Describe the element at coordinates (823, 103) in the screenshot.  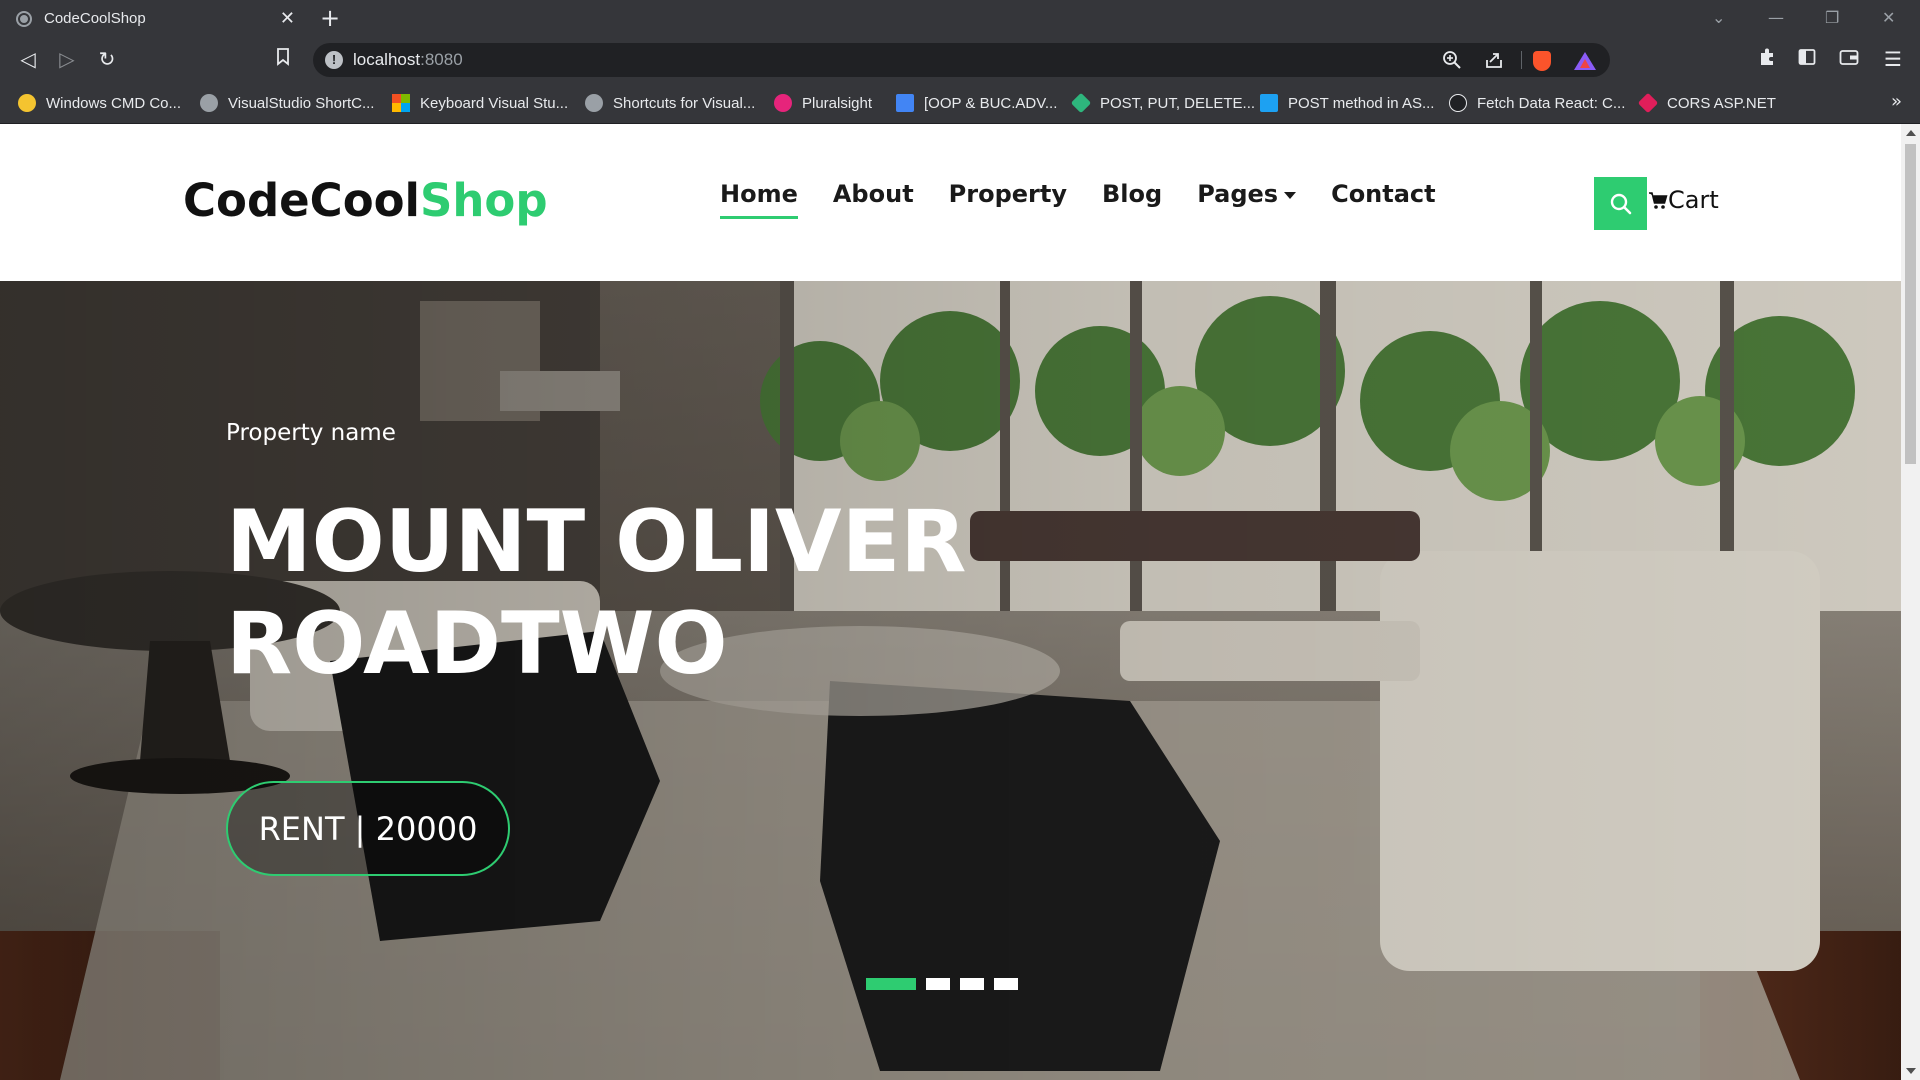
I see `bookmark-item: Pluralsight` at that location.